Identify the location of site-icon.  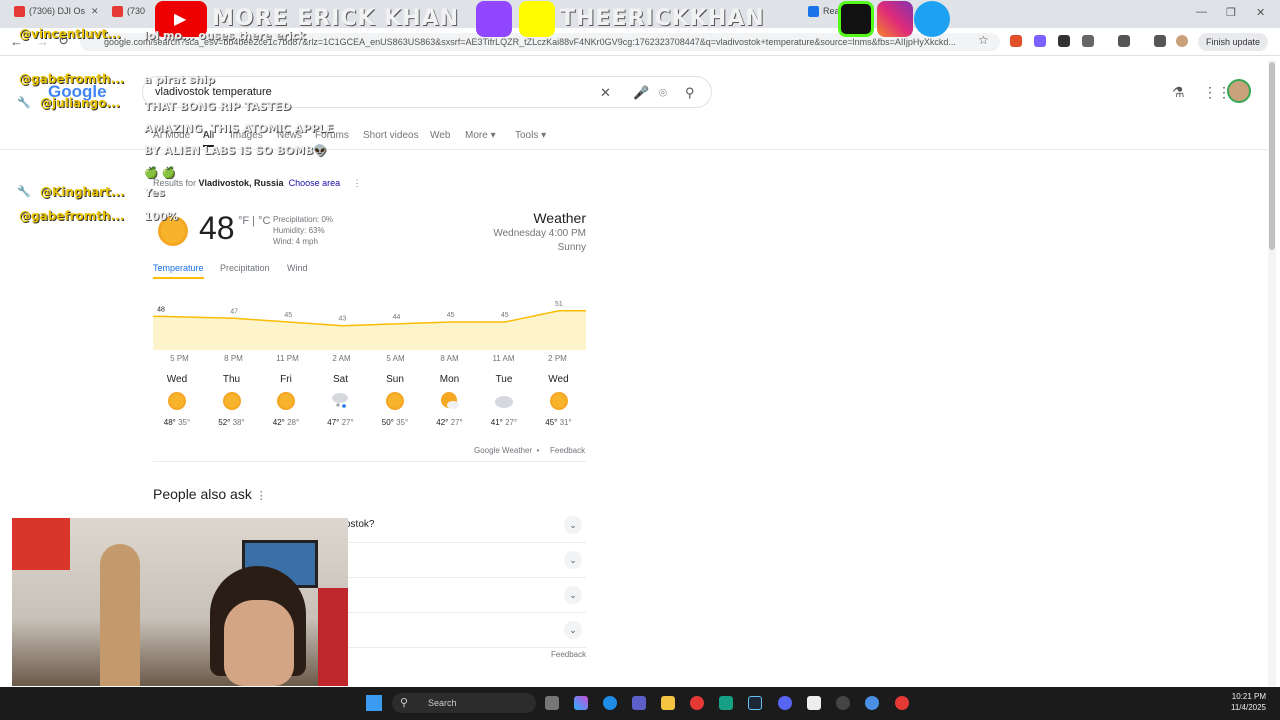
(813, 12).